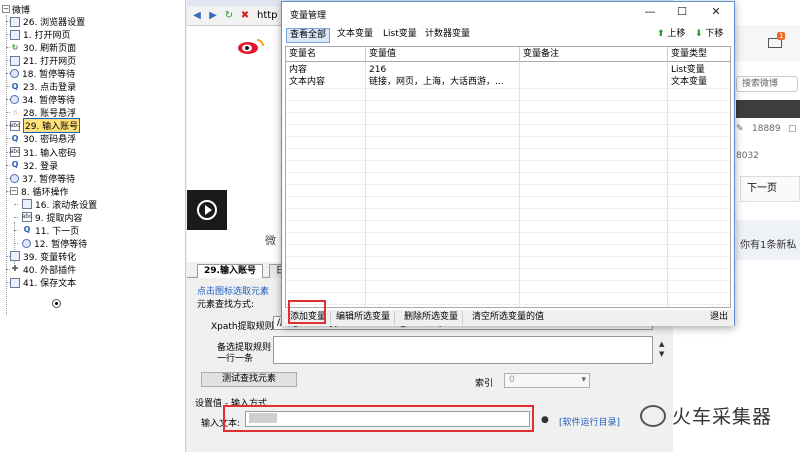 The image size is (800, 452). Describe the element at coordinates (50, 88) in the screenshot. I see `tree-item-label: 23. 点击登录` at that location.